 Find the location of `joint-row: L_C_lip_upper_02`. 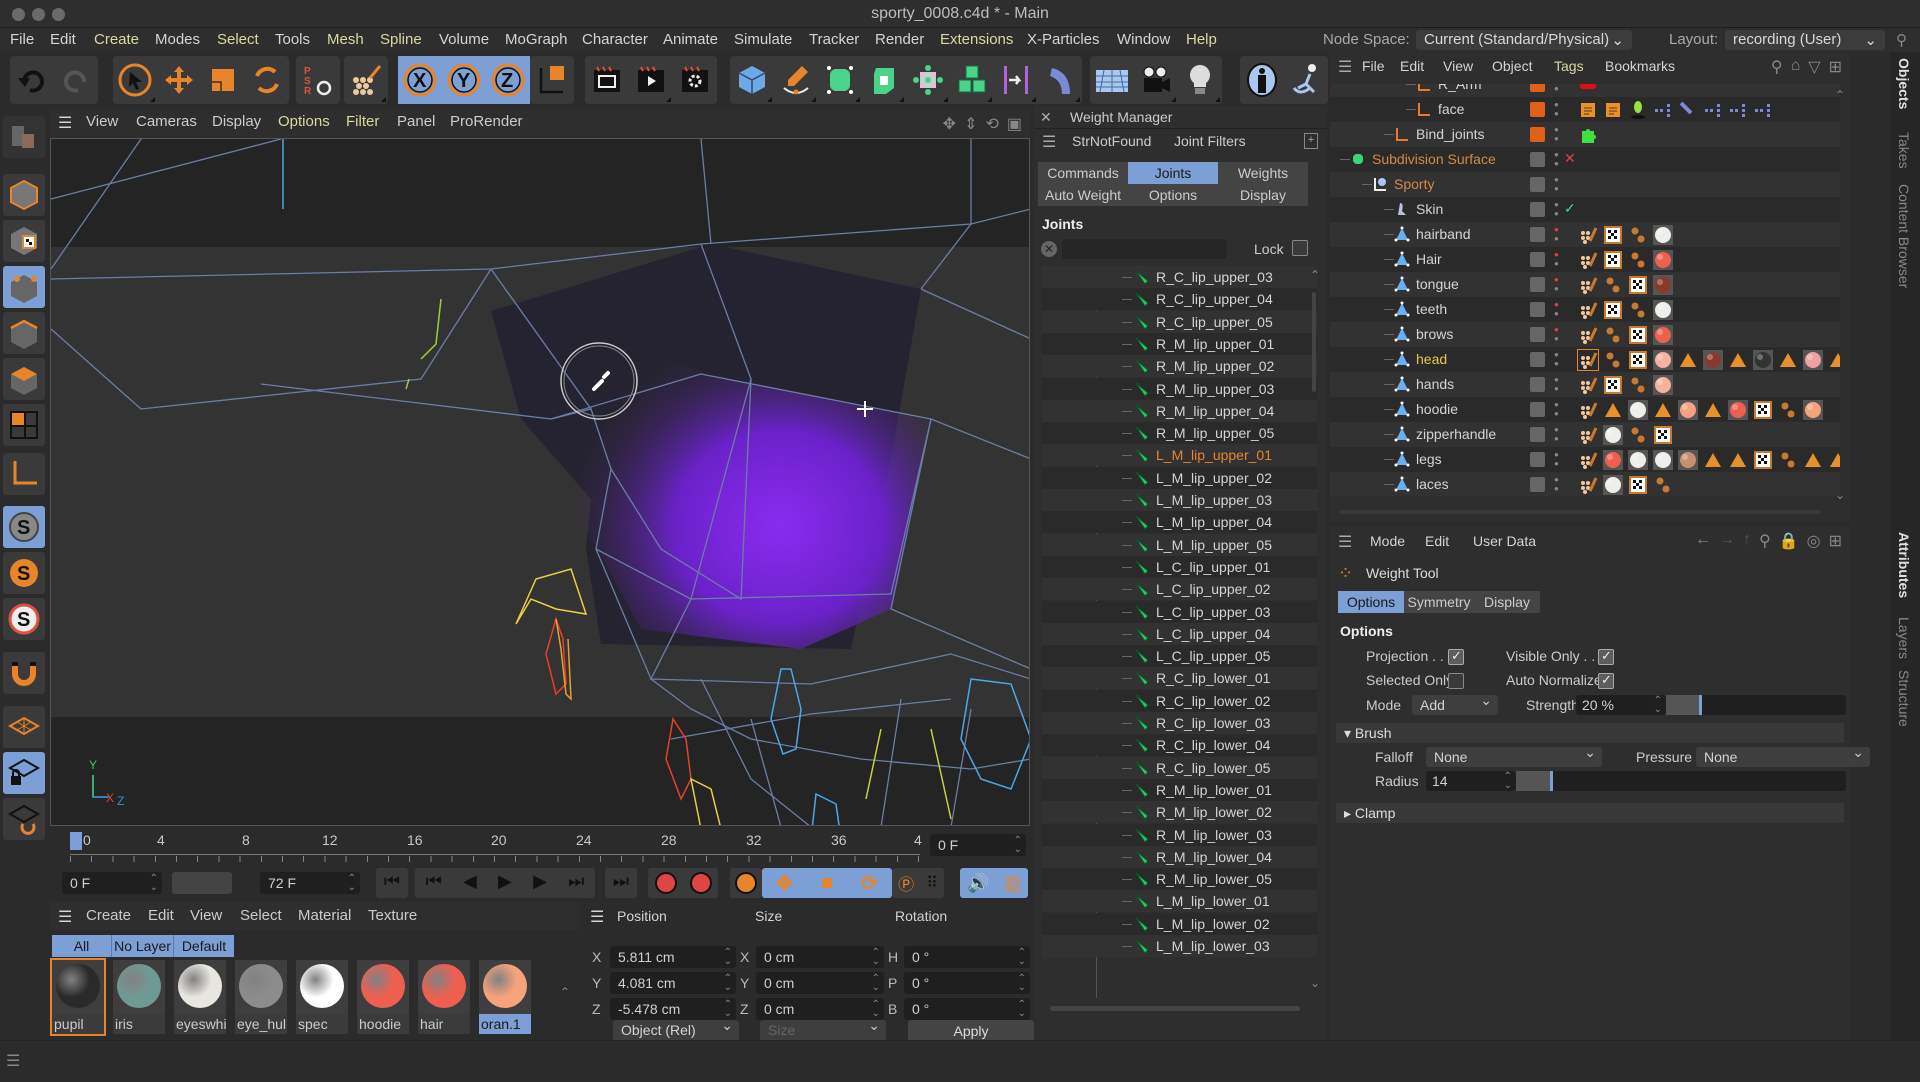

joint-row: L_C_lip_upper_02 is located at coordinates (1179, 589).